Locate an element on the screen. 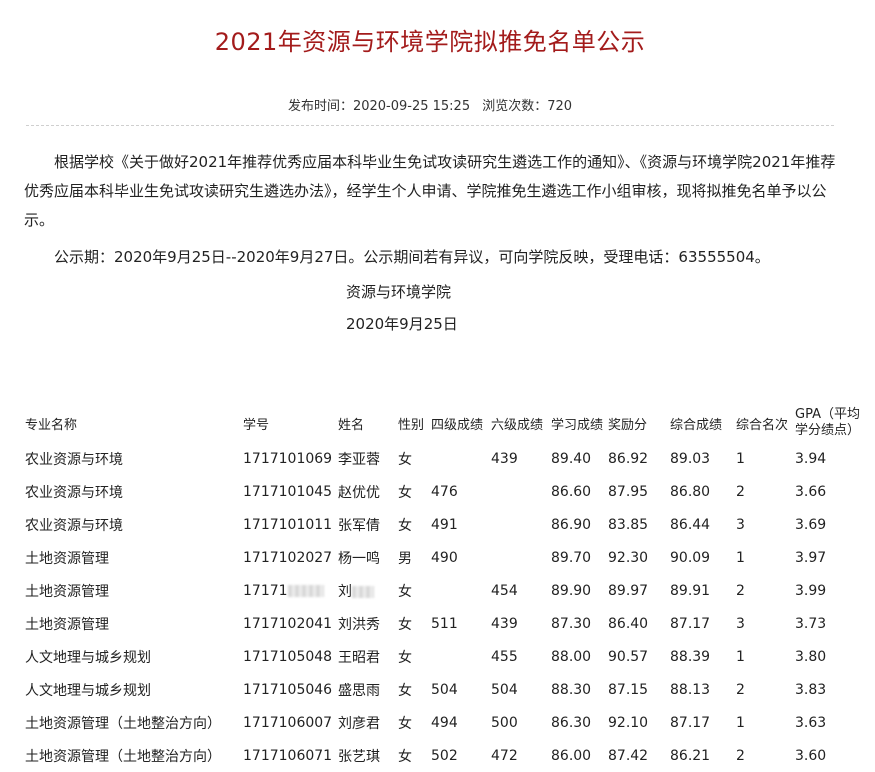 This screenshot has width=875, height=772. cell-name: 赵优优 is located at coordinates (365, 491).